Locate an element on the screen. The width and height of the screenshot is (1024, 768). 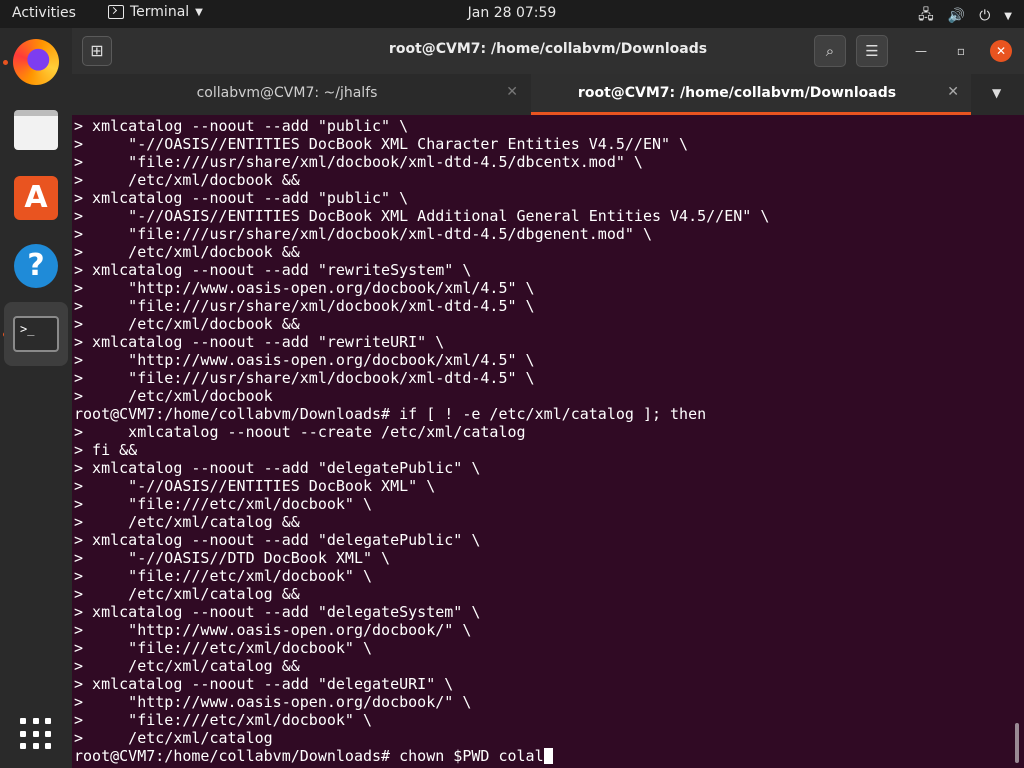
terminal-line: > /etc/xml/catalog is located at coordinates (173, 738).